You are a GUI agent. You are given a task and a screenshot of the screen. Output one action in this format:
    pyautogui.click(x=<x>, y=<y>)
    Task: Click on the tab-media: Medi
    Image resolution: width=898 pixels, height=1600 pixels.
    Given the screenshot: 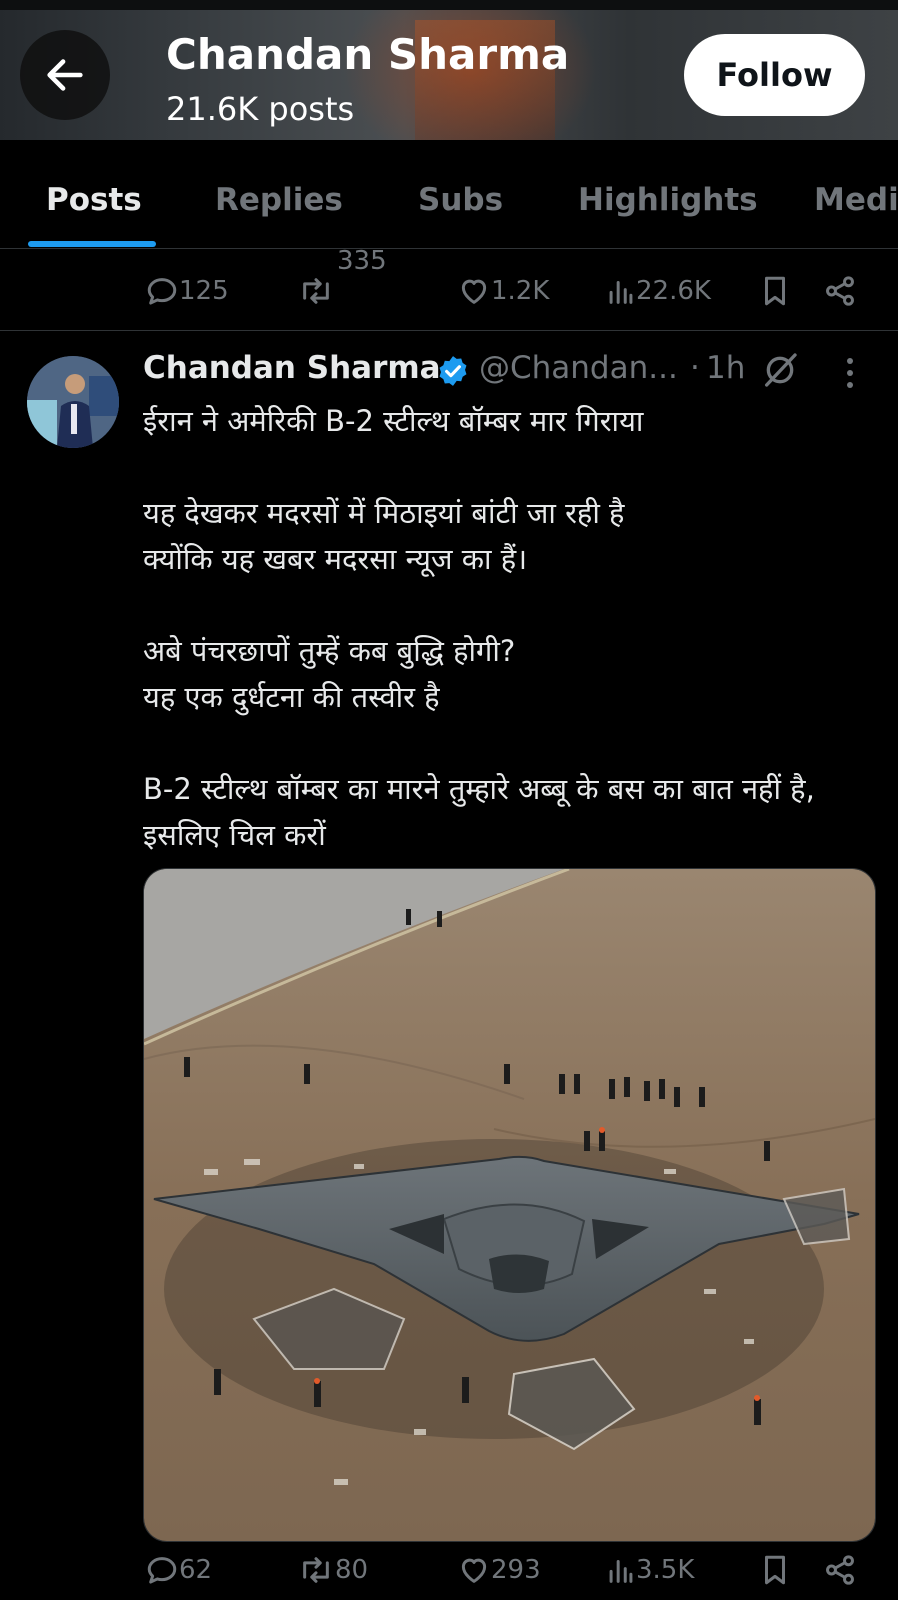 What is the action you would take?
    pyautogui.click(x=856, y=200)
    